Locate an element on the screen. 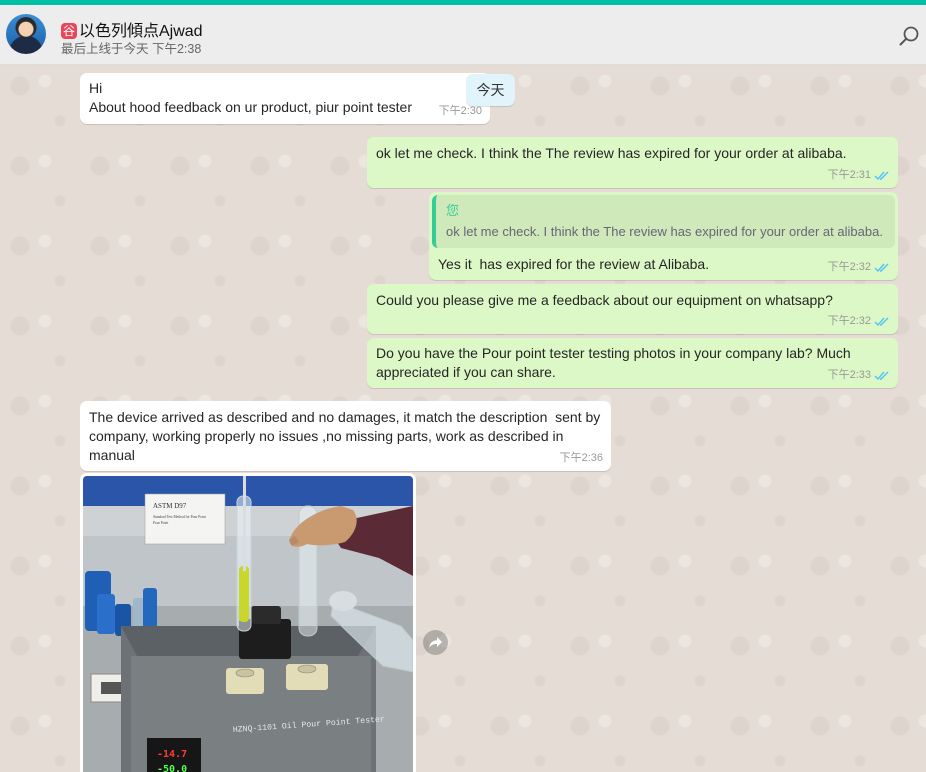  sign-line2: Pour Point is located at coordinates (160, 523).